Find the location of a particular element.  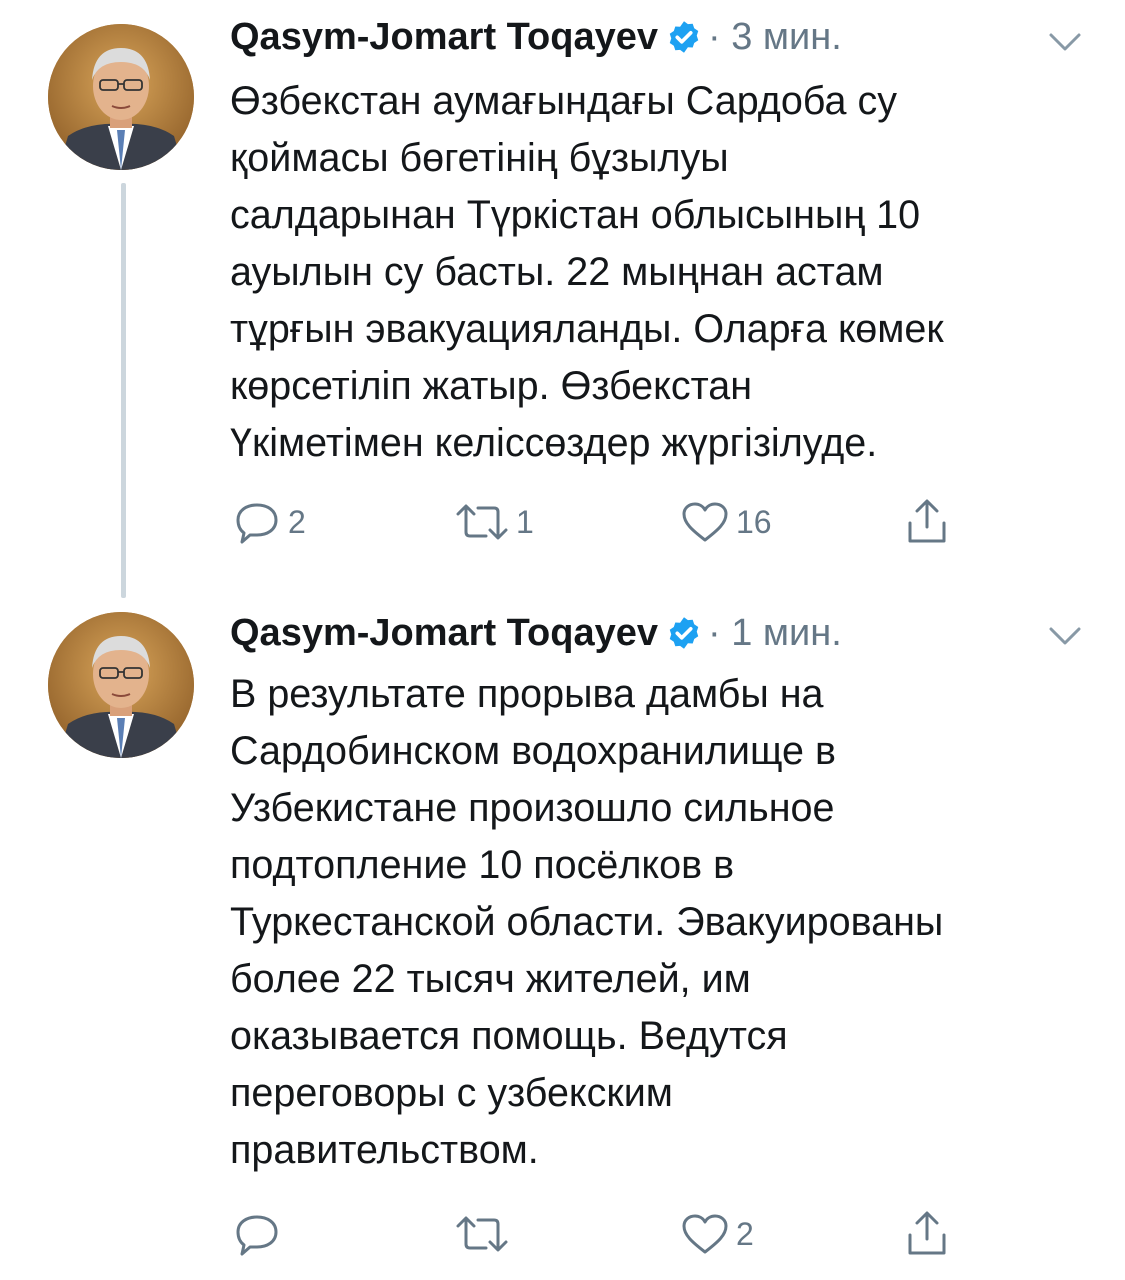

reply-button is located at coordinates (259, 1234).